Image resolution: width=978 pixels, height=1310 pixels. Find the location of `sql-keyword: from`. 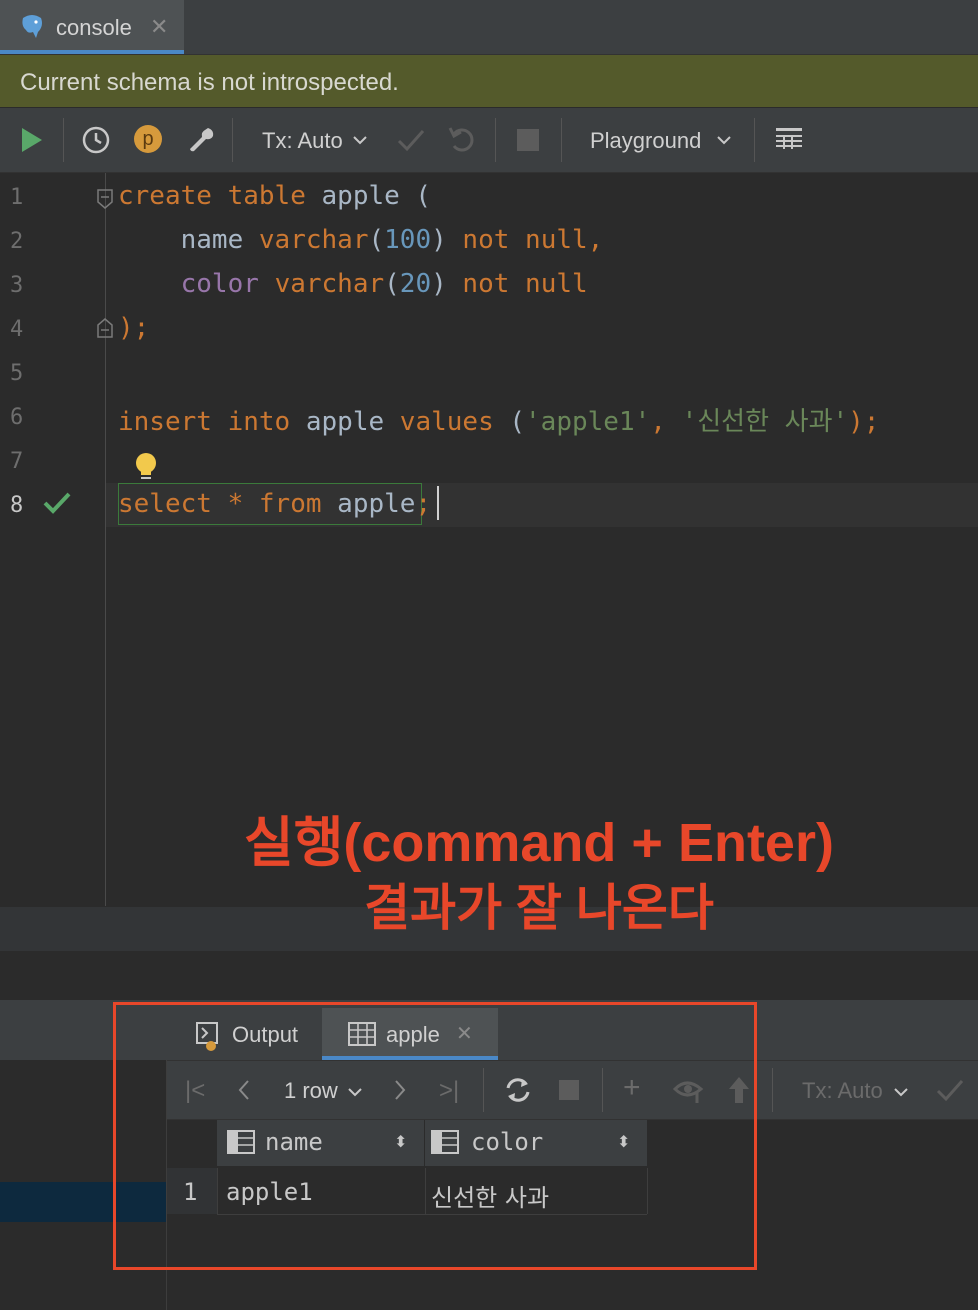

sql-keyword: from is located at coordinates (290, 504).